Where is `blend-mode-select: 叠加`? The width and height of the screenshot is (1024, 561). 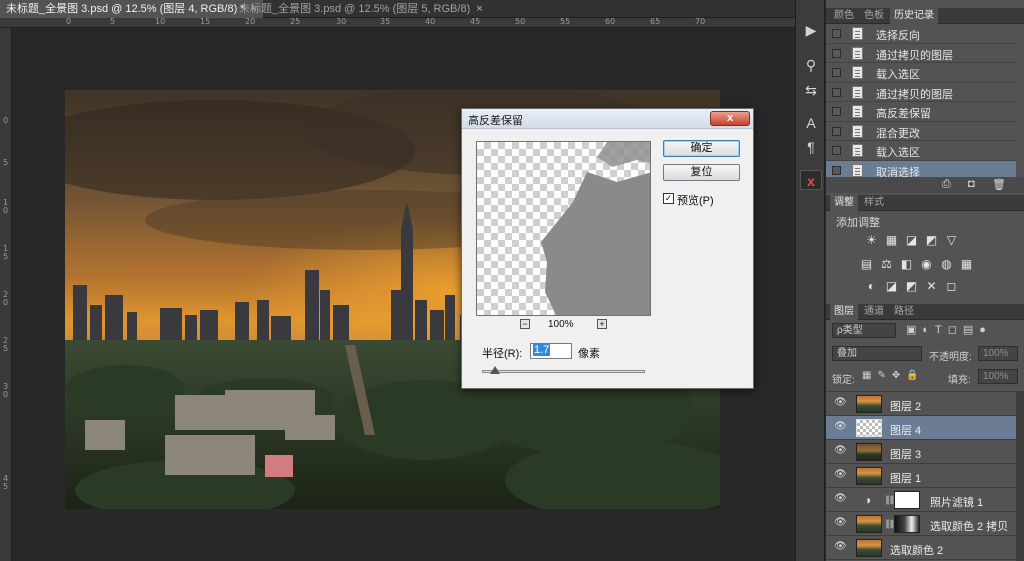
blend-mode-select: 叠加 is located at coordinates (877, 353).